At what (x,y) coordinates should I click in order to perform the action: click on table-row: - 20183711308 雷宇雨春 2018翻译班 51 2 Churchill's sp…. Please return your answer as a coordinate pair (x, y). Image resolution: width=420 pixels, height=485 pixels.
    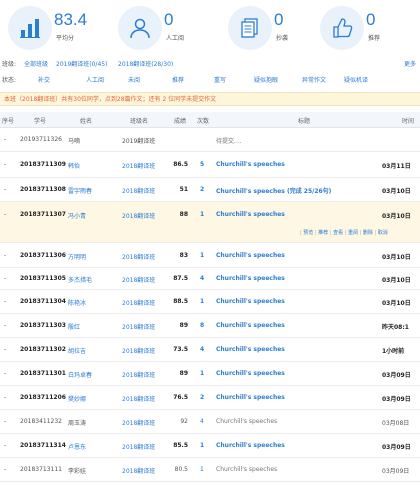
    Looking at the image, I should click on (210, 190).